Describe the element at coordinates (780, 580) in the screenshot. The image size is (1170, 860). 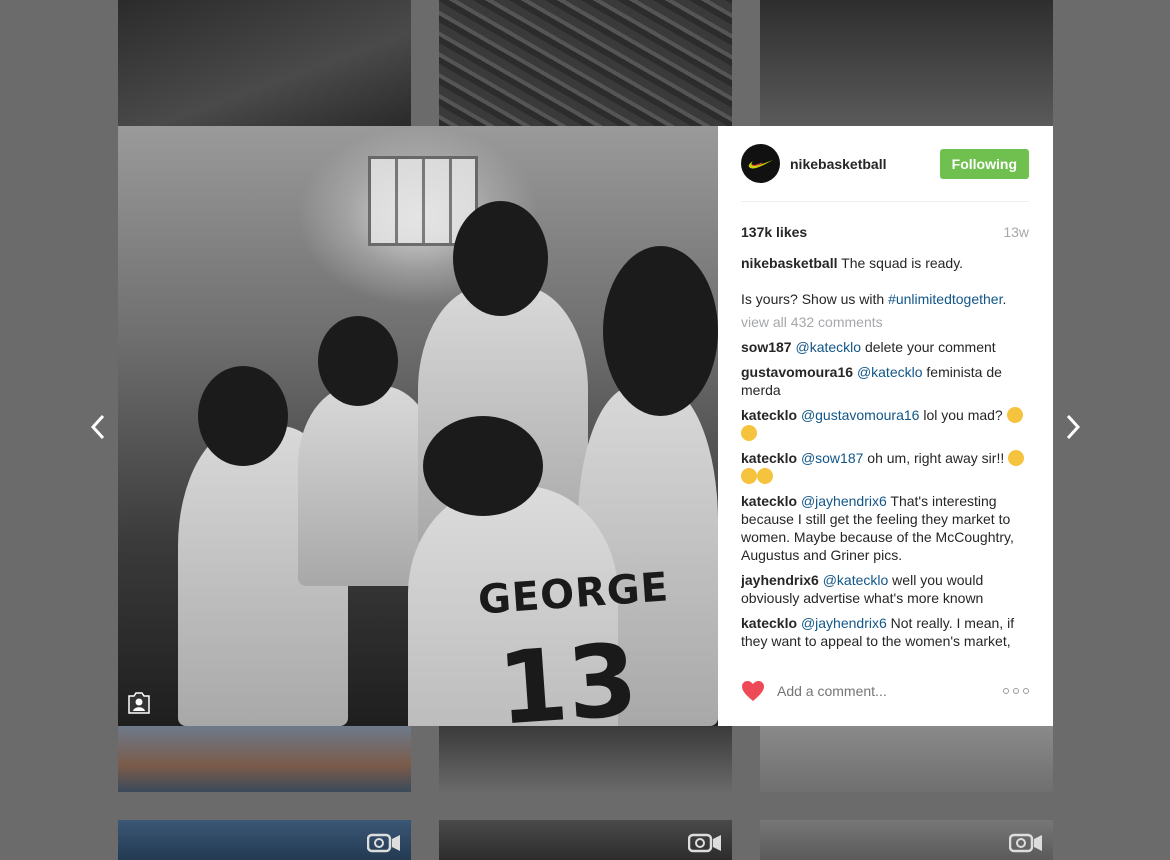
I see `comment-username: jayhendrix6` at that location.